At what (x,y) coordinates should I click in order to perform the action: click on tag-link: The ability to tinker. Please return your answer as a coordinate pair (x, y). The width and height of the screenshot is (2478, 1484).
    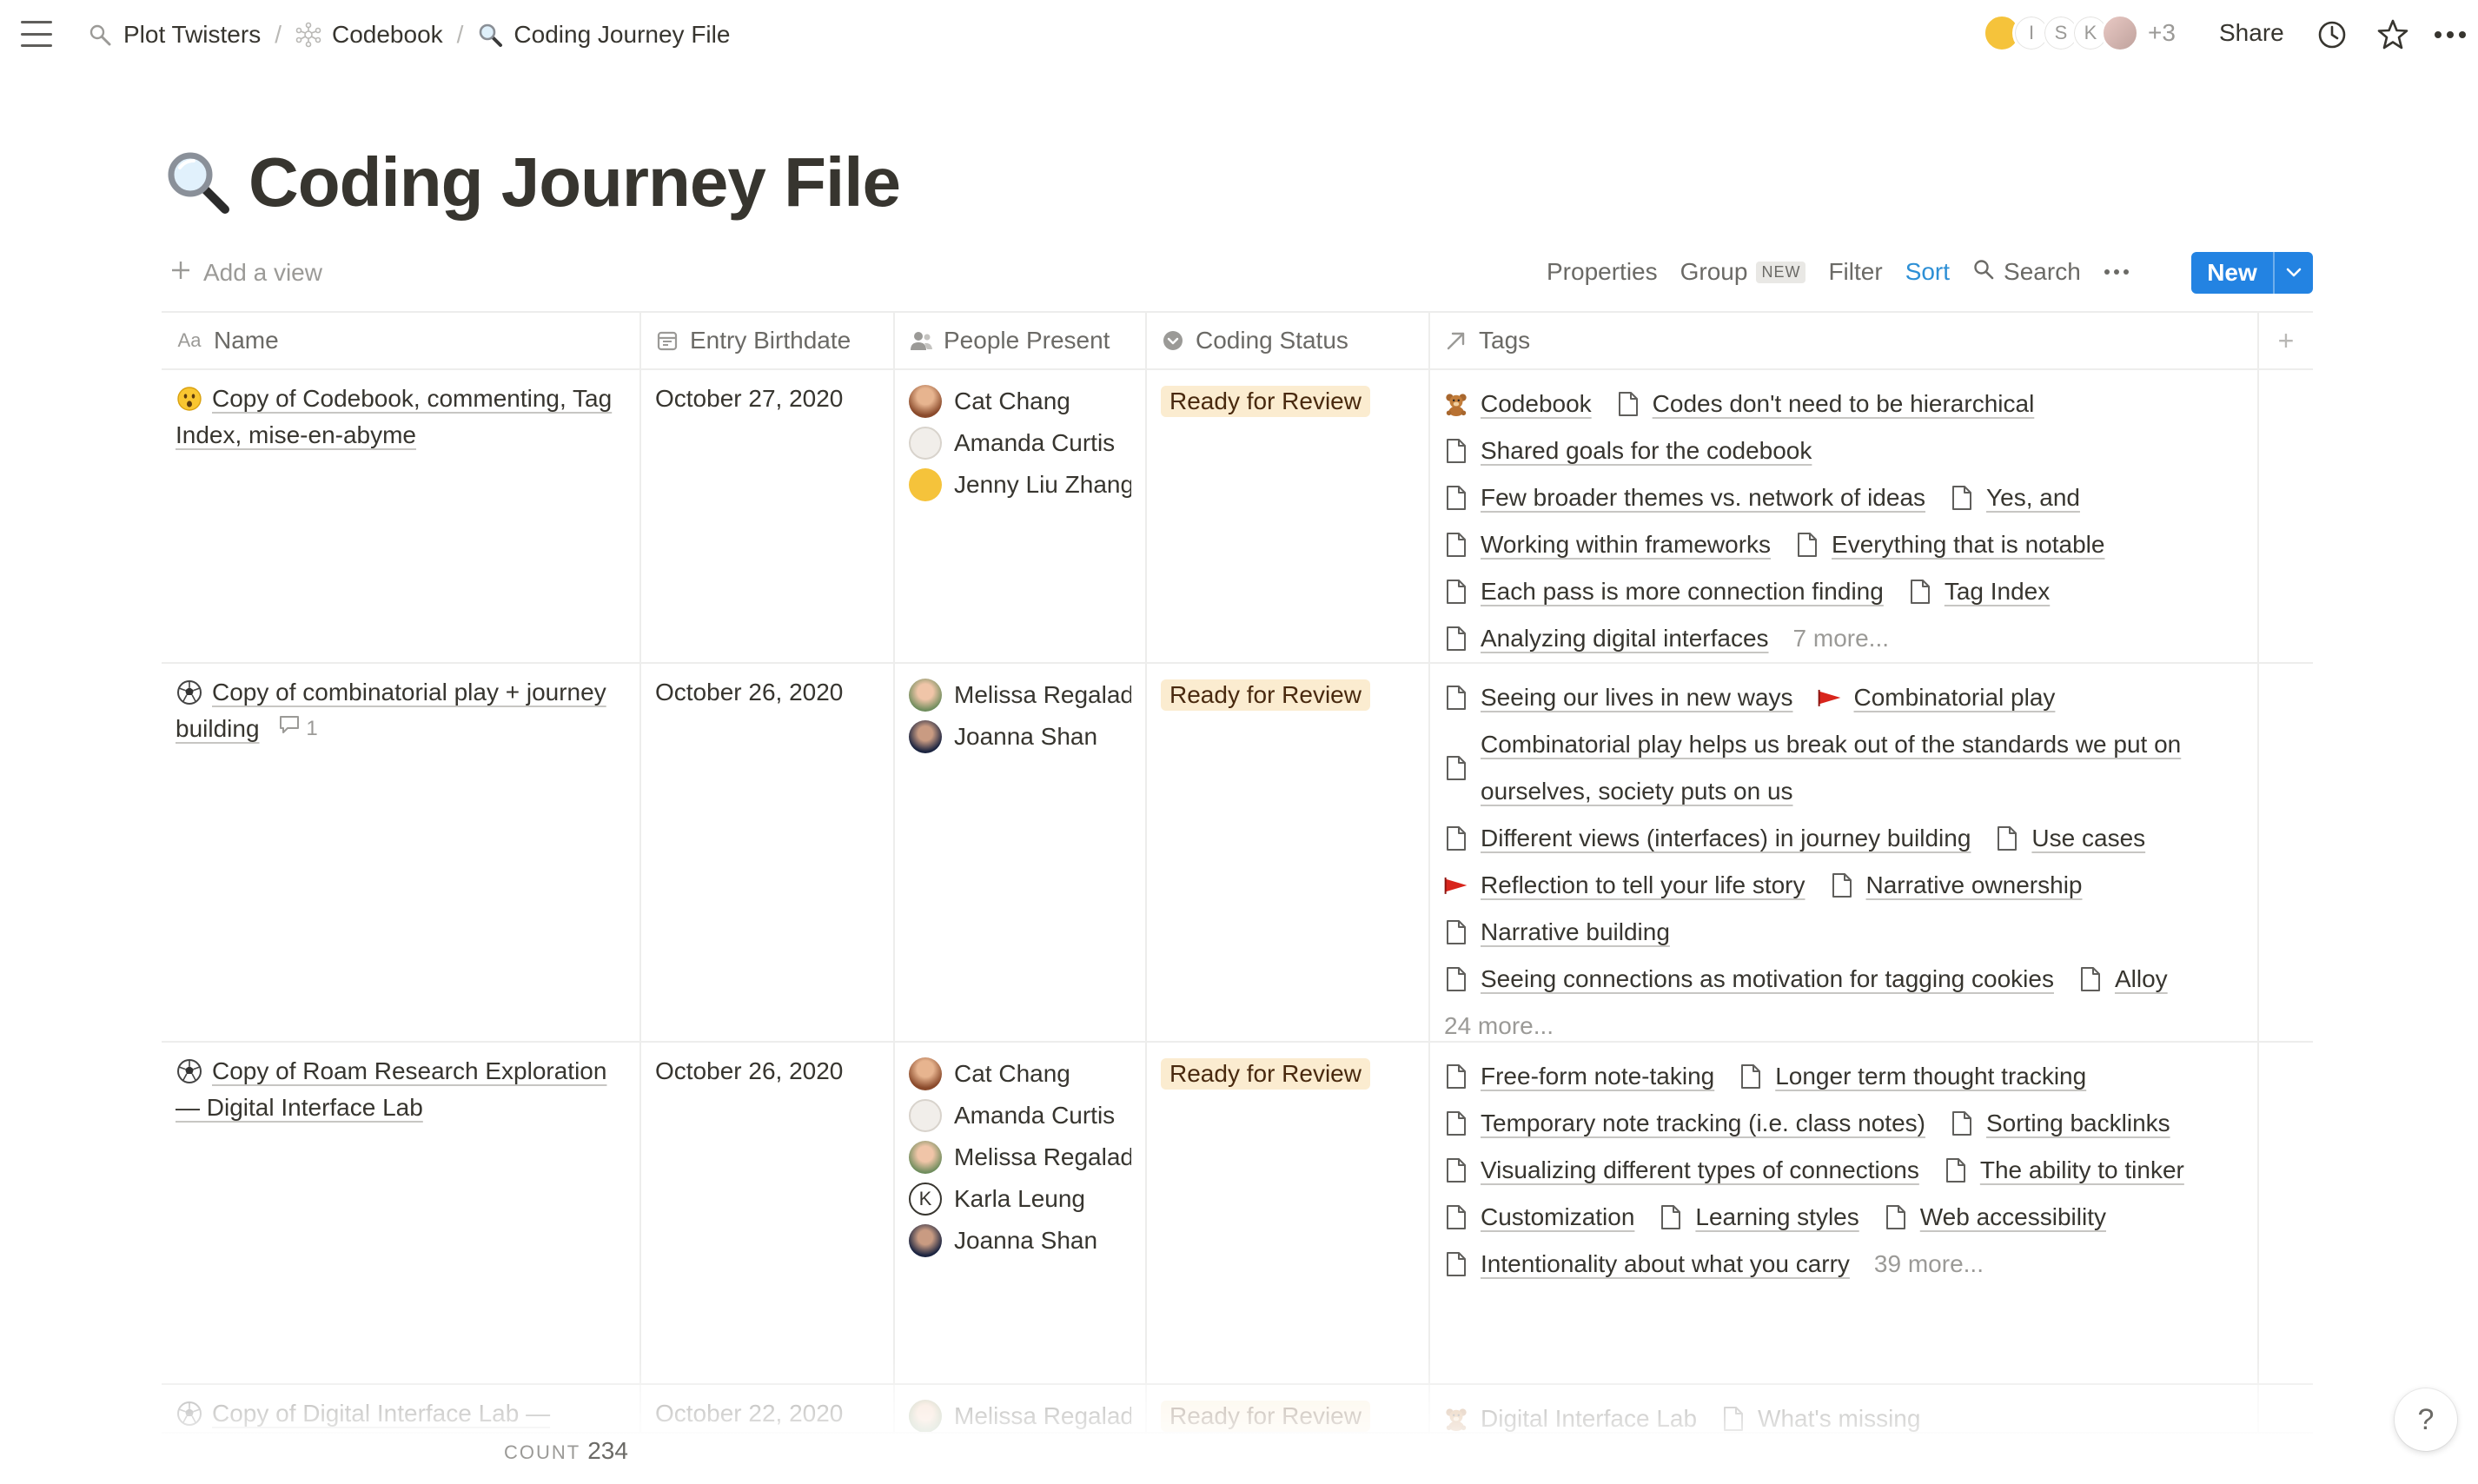
    Looking at the image, I should click on (2064, 1170).